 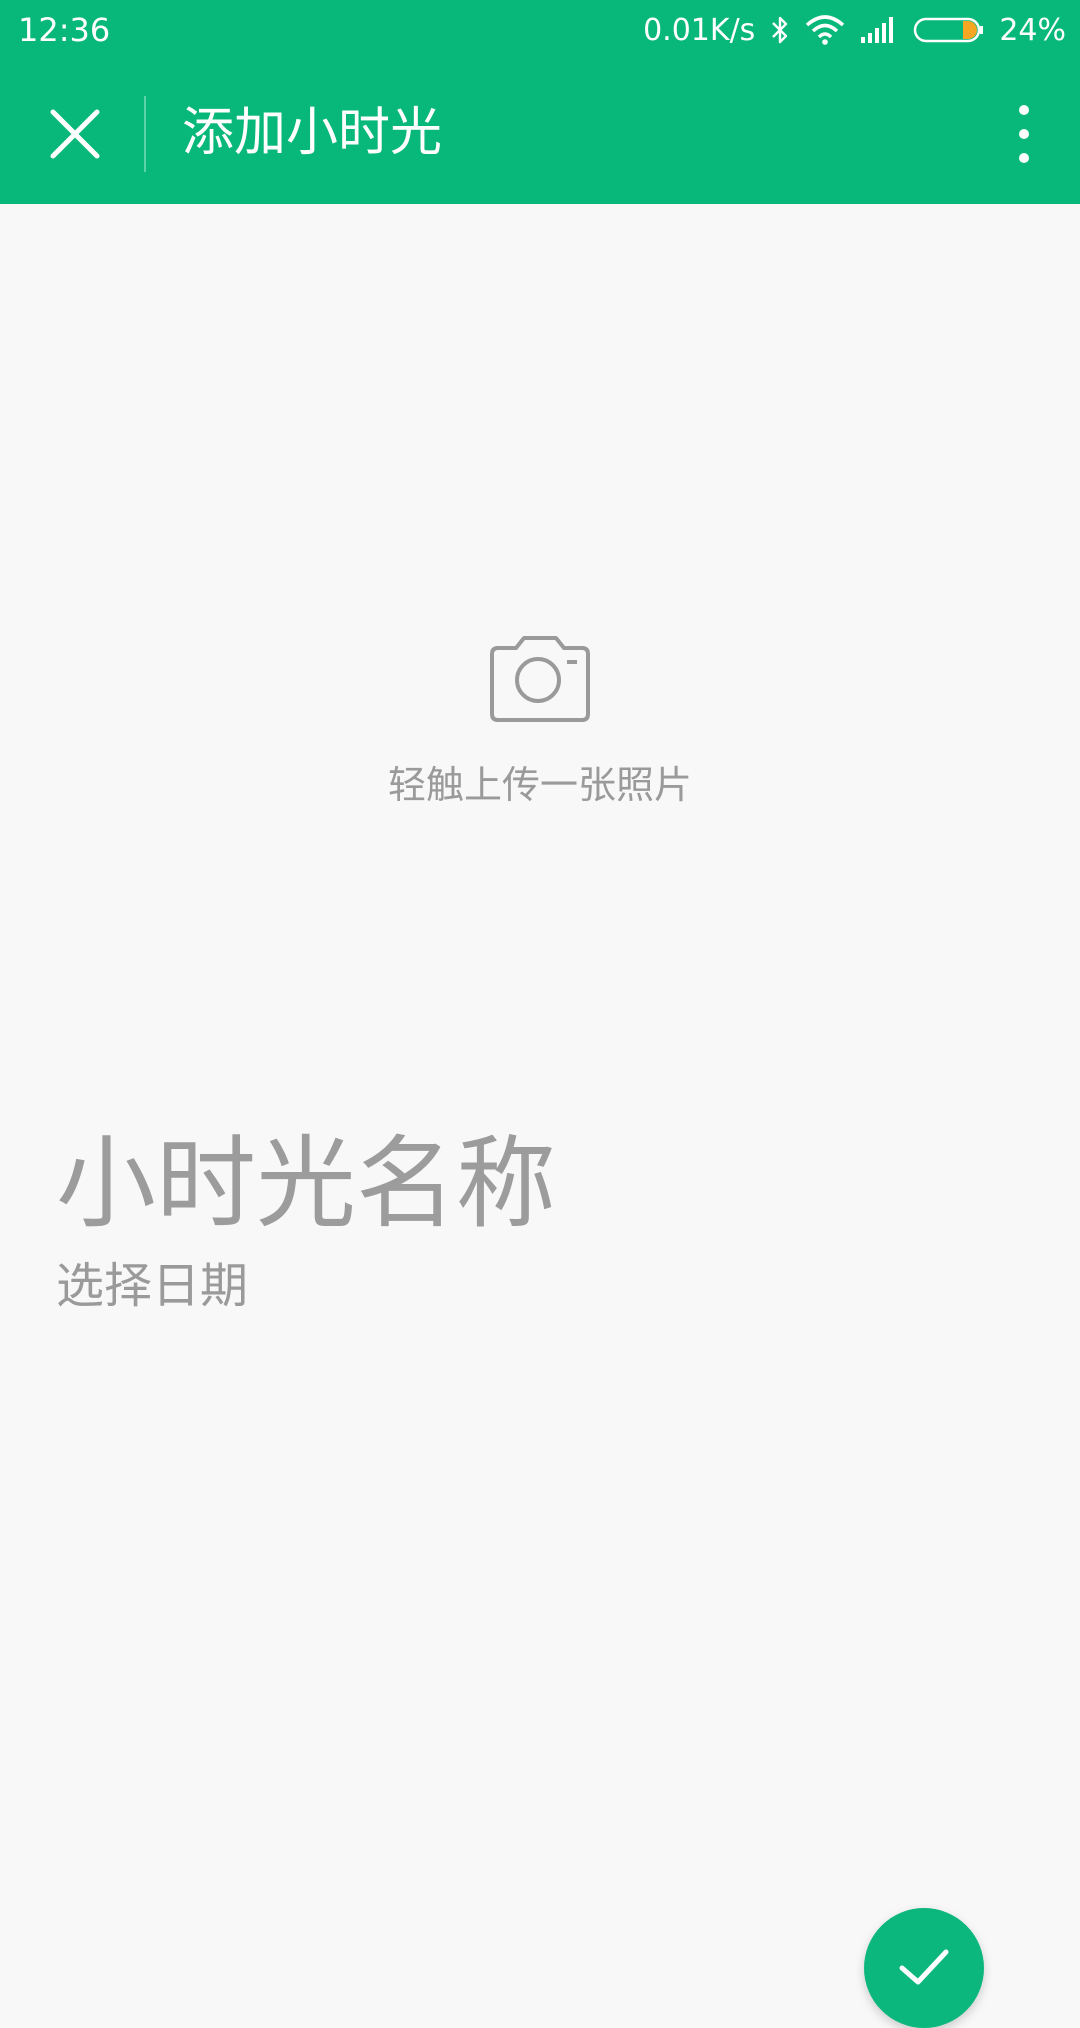 What do you see at coordinates (825, 30) in the screenshot?
I see `wifi-icon` at bounding box center [825, 30].